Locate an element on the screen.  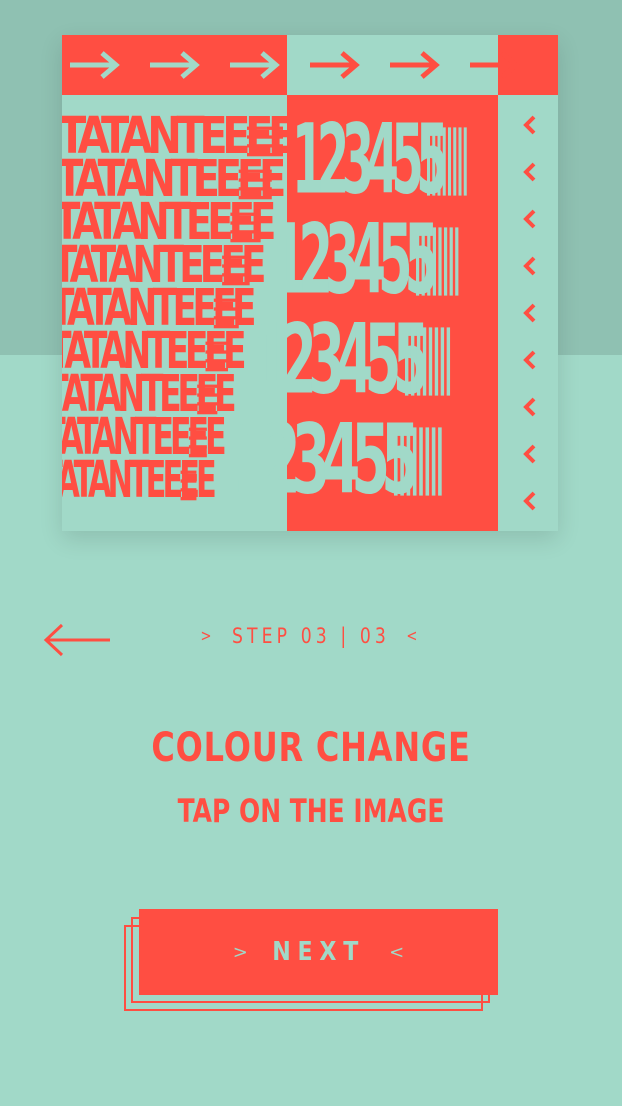
next-right-chevron: < is located at coordinates (397, 952).